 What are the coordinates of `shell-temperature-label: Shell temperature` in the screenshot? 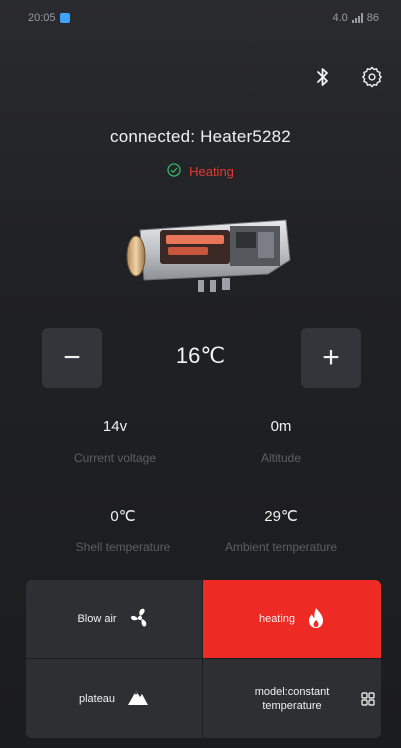 It's located at (123, 547).